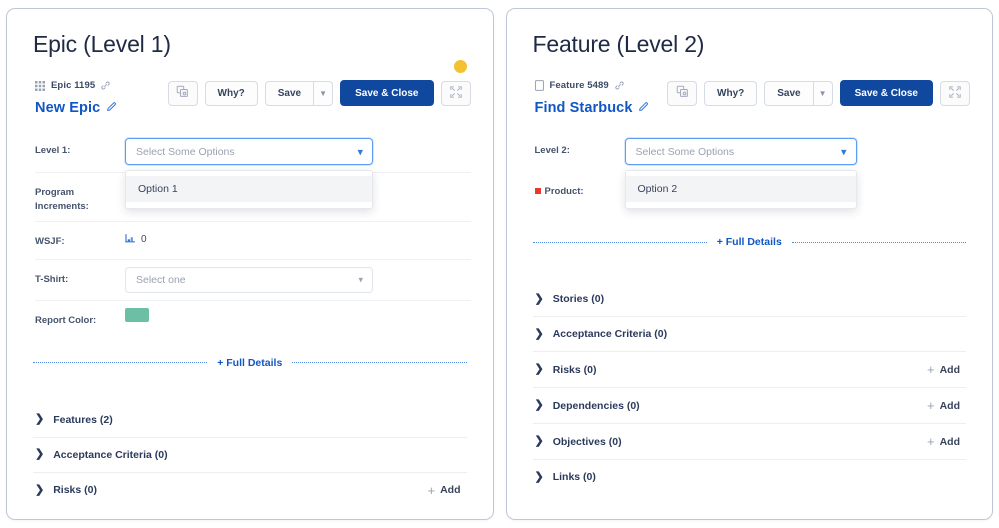  I want to click on feature-id-line: Feature 5489, so click(592, 85).